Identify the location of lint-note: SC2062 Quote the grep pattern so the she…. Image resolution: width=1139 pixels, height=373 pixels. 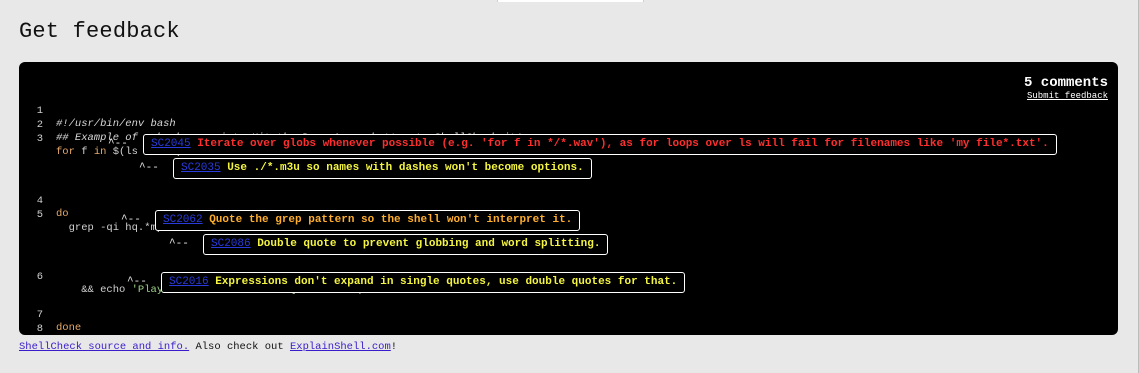
(368, 220).